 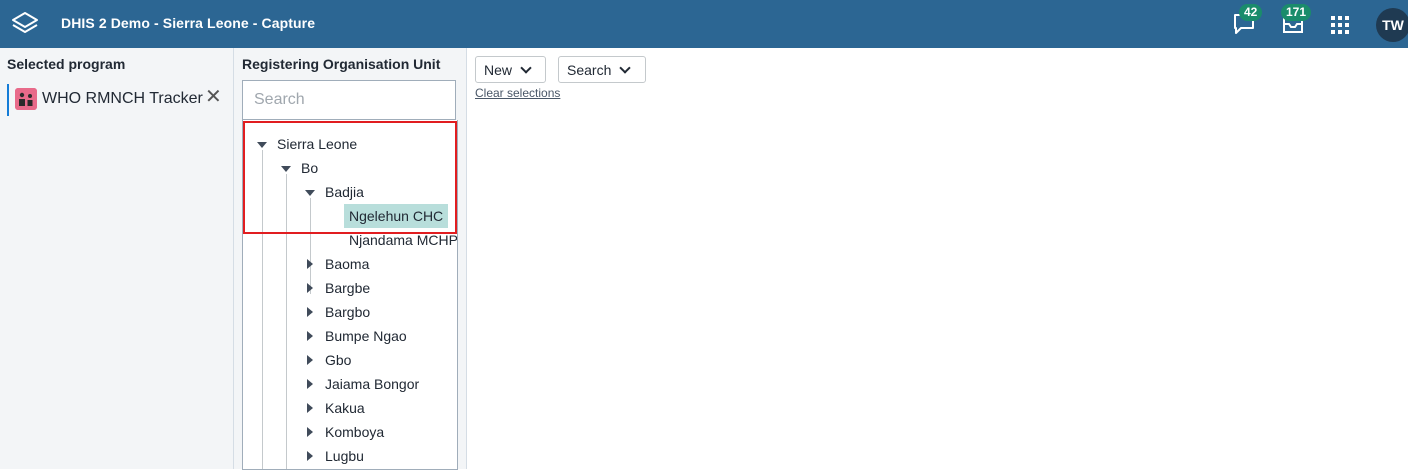 I want to click on dhis2-logo-icon, so click(x=25, y=24).